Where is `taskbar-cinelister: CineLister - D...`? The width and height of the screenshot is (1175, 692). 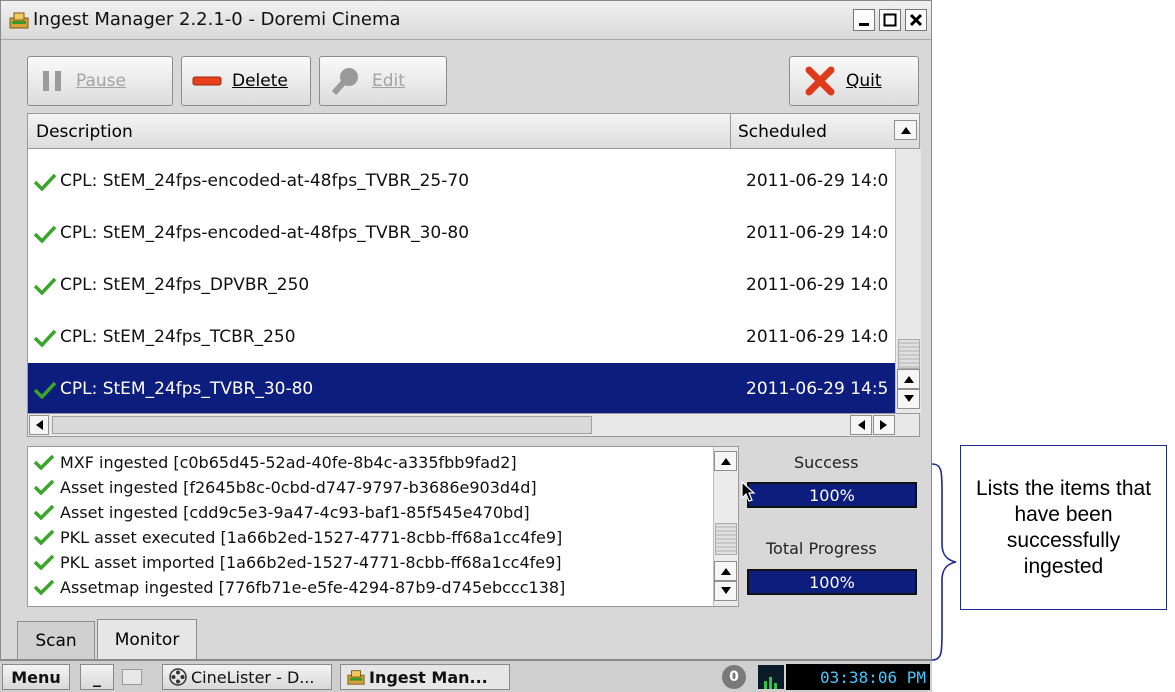 taskbar-cinelister: CineLister - D... is located at coordinates (247, 677).